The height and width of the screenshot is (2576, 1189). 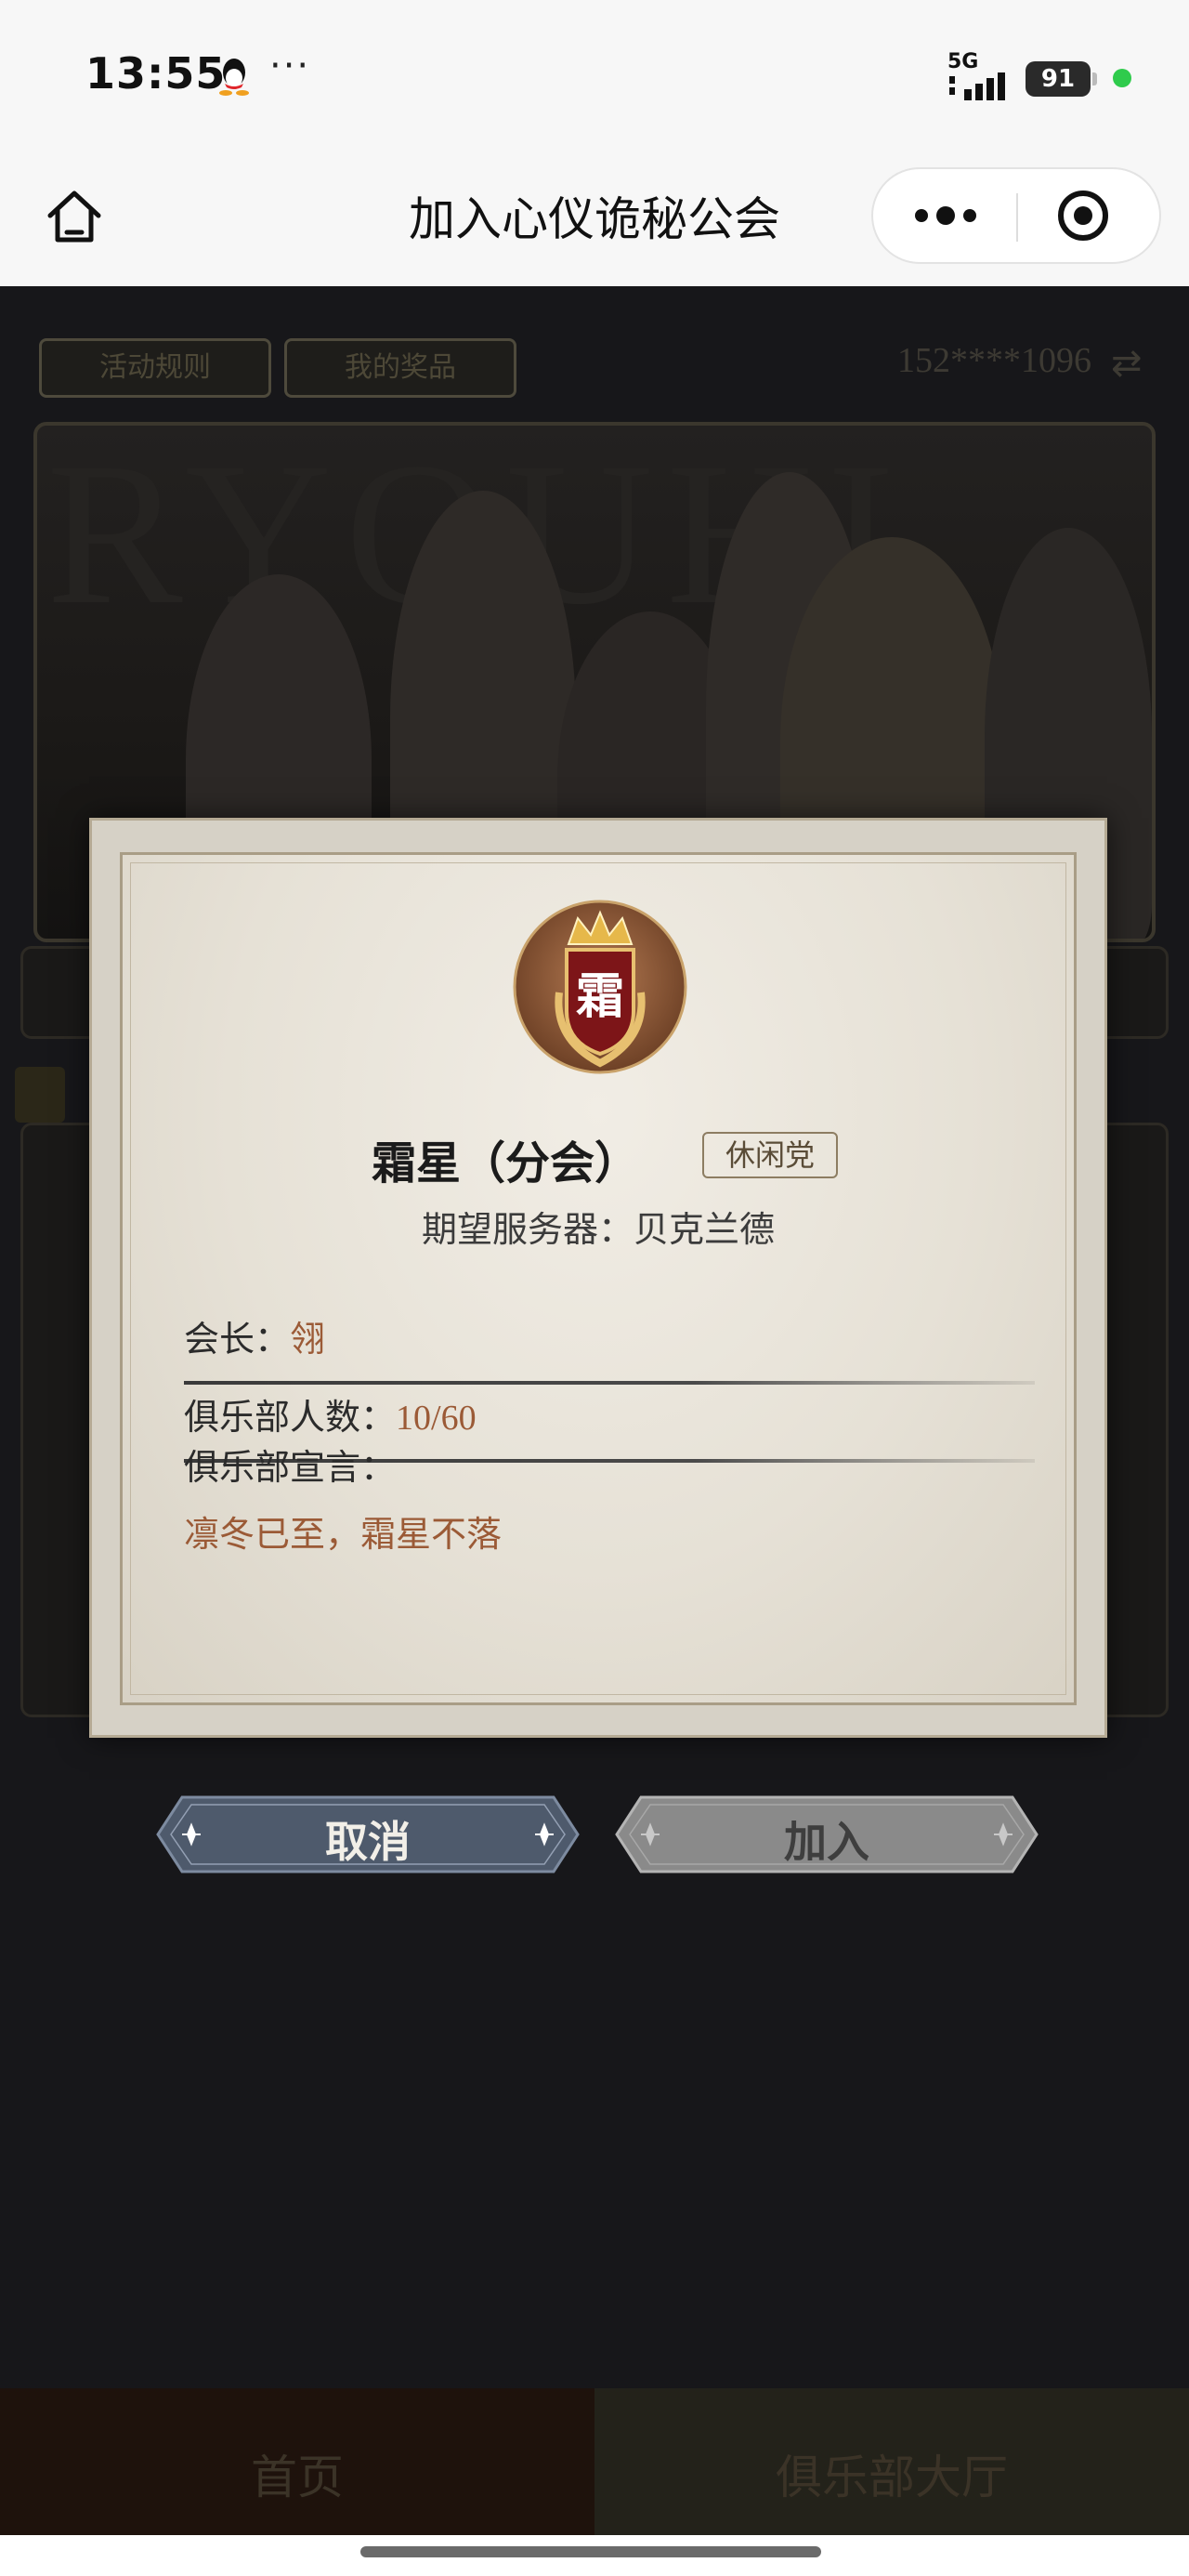 I want to click on miniprogram-capsule, so click(x=1016, y=215).